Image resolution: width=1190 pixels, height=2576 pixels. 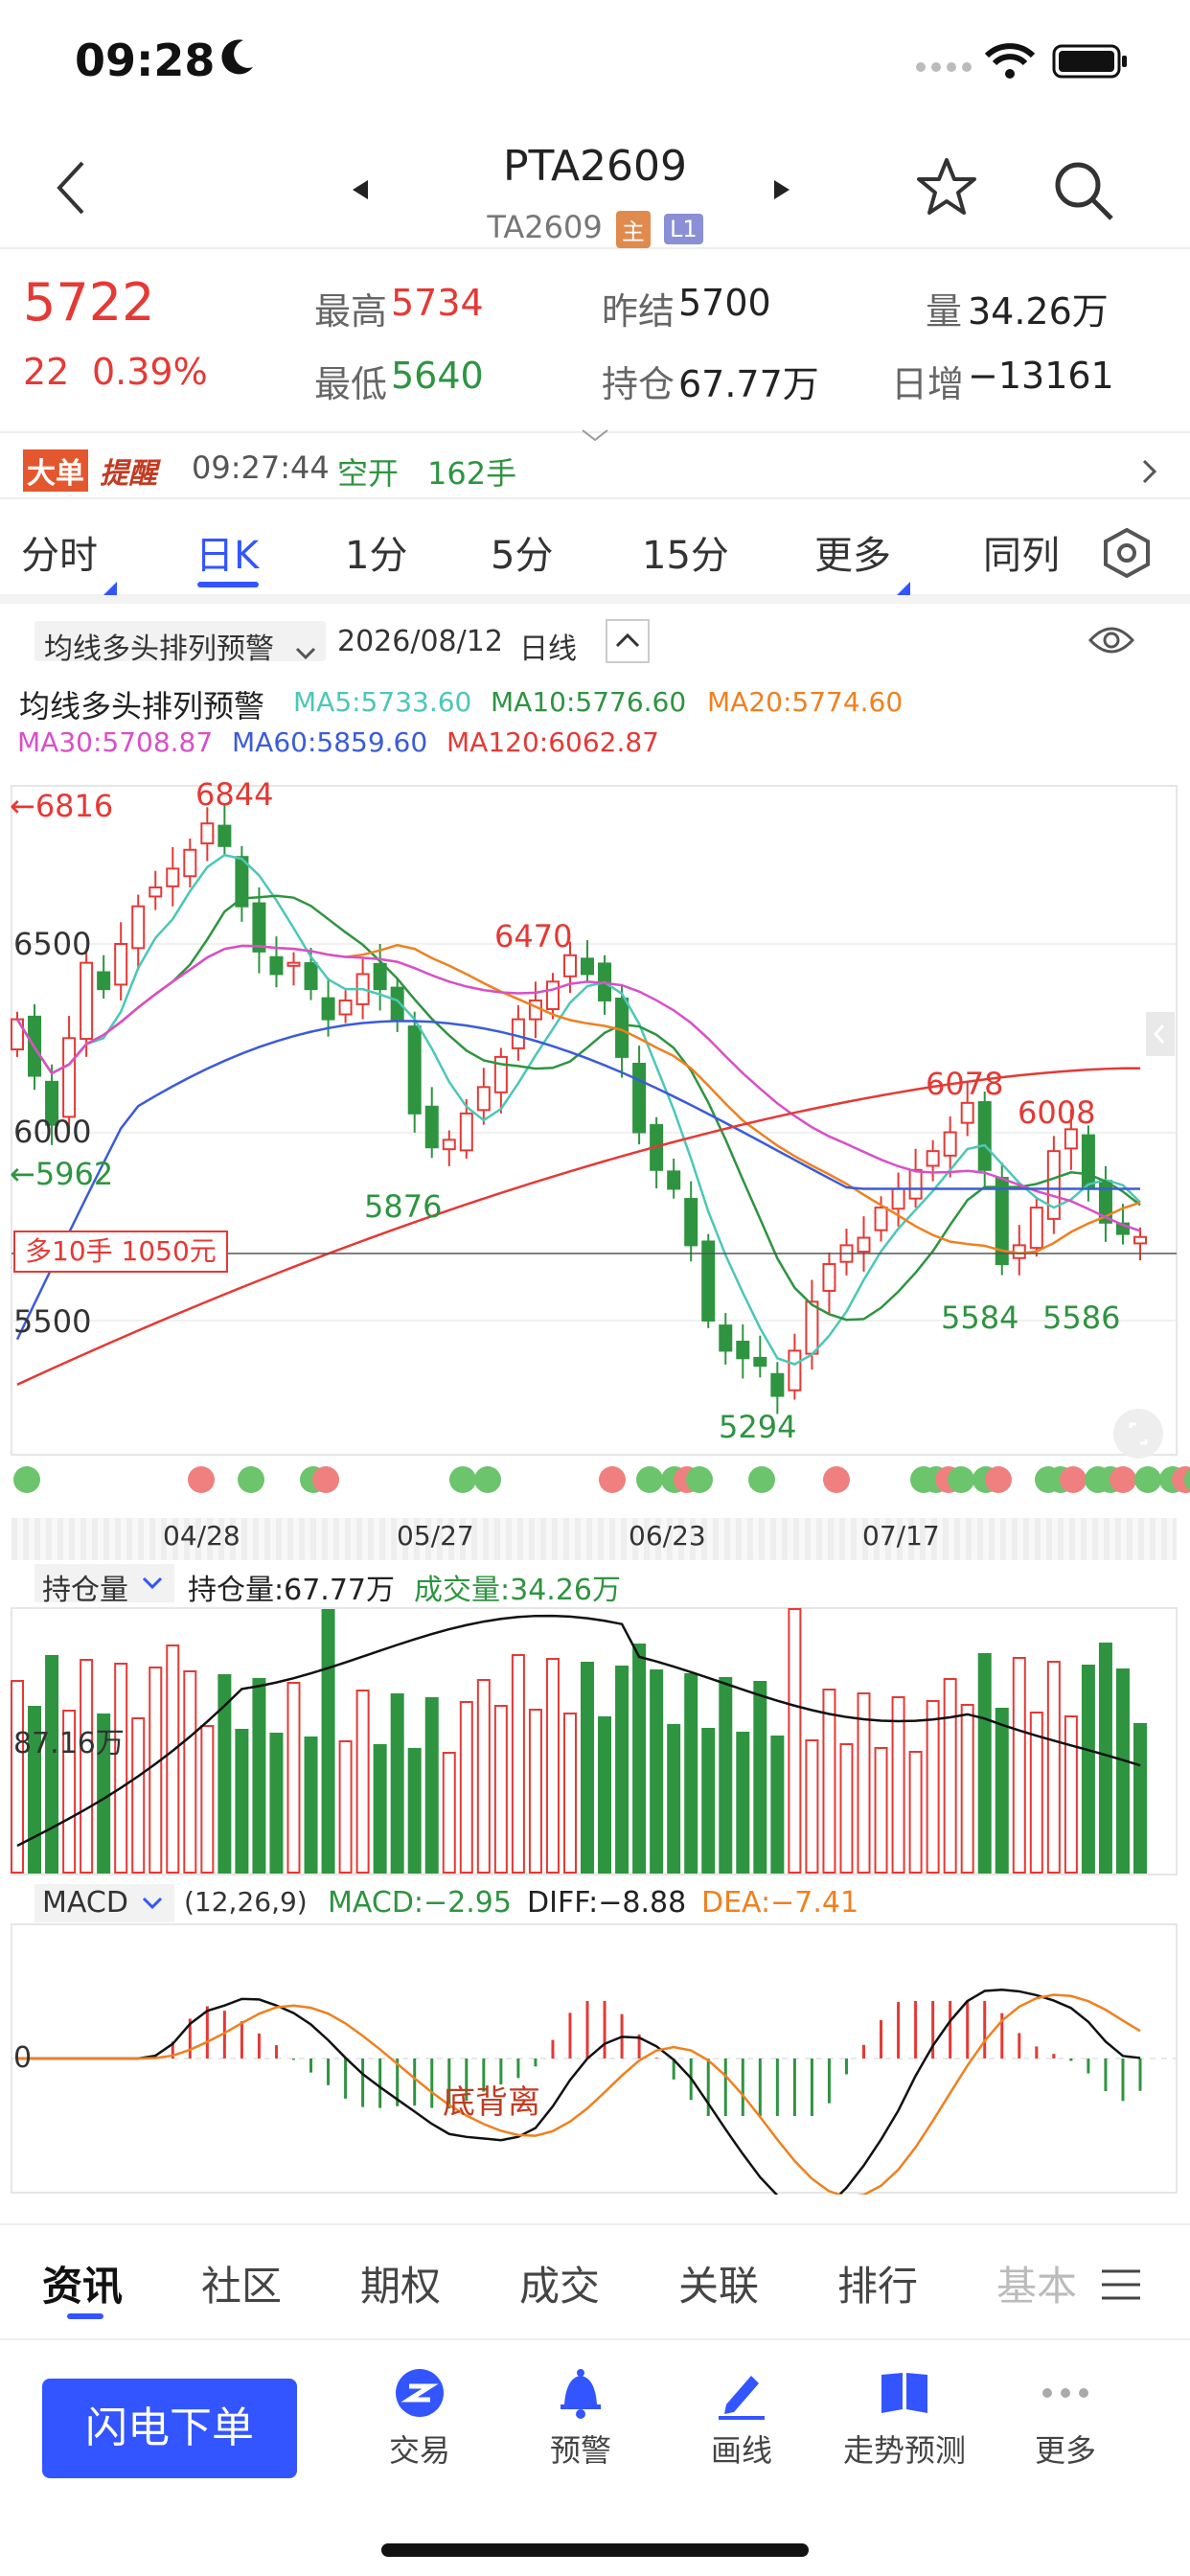 What do you see at coordinates (628, 641) in the screenshot?
I see `collapse-button` at bounding box center [628, 641].